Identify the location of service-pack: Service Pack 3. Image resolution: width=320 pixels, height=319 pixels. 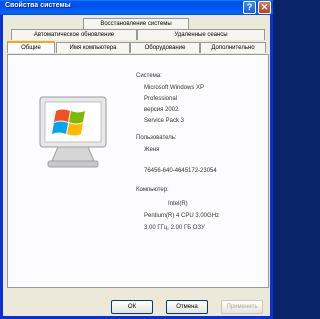
(164, 121).